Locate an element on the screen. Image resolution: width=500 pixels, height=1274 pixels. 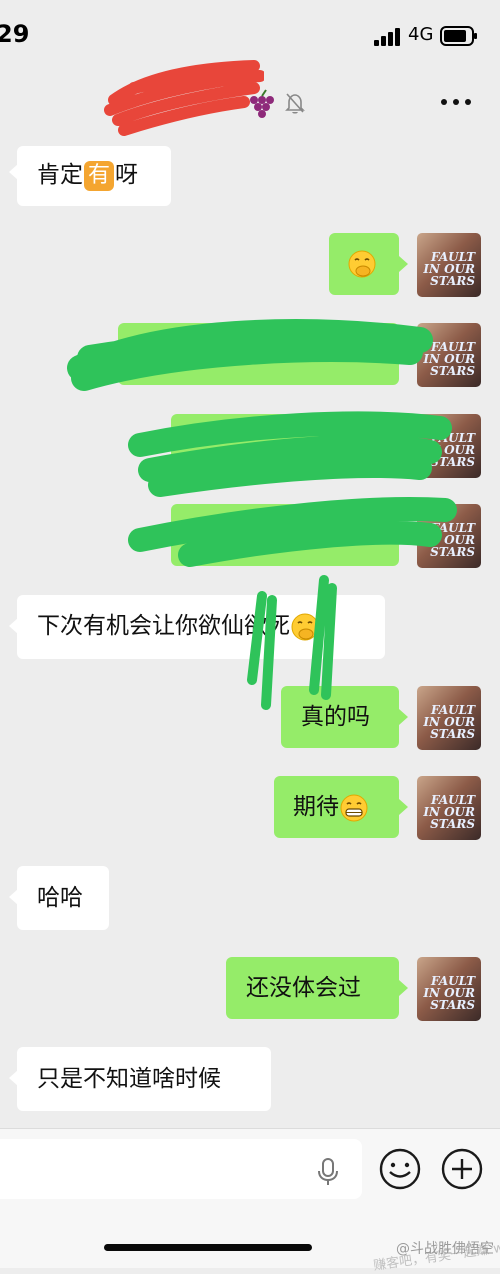
grape-icon is located at coordinates (261, 103).